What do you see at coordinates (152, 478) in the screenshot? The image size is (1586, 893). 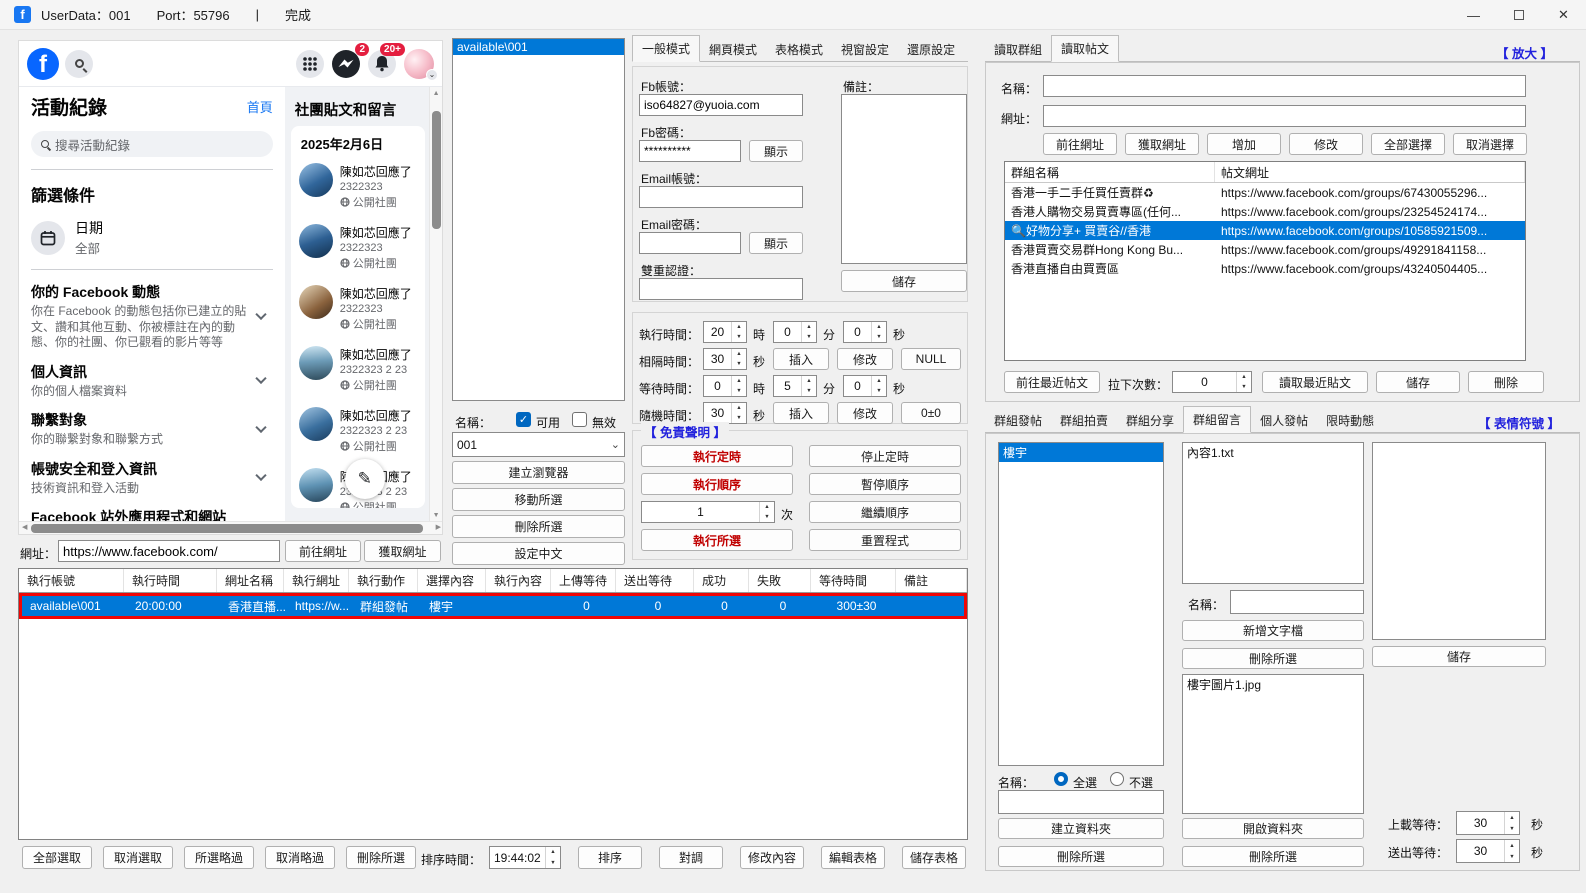 I see `section-security-login: 帳號安全和登入資訊 技術資訊和登入活動` at bounding box center [152, 478].